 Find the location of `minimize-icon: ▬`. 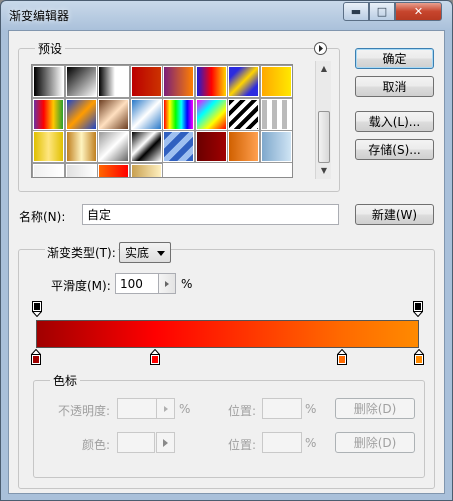

minimize-icon: ▬ is located at coordinates (356, 11).